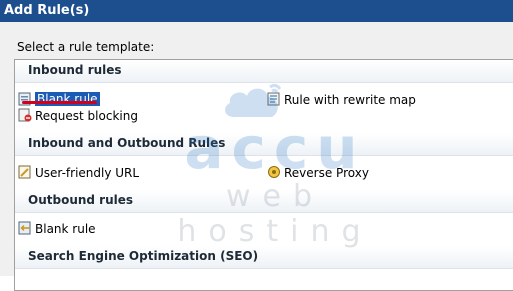 The image size is (513, 291). I want to click on group-title: Inbound rules, so click(75, 70).